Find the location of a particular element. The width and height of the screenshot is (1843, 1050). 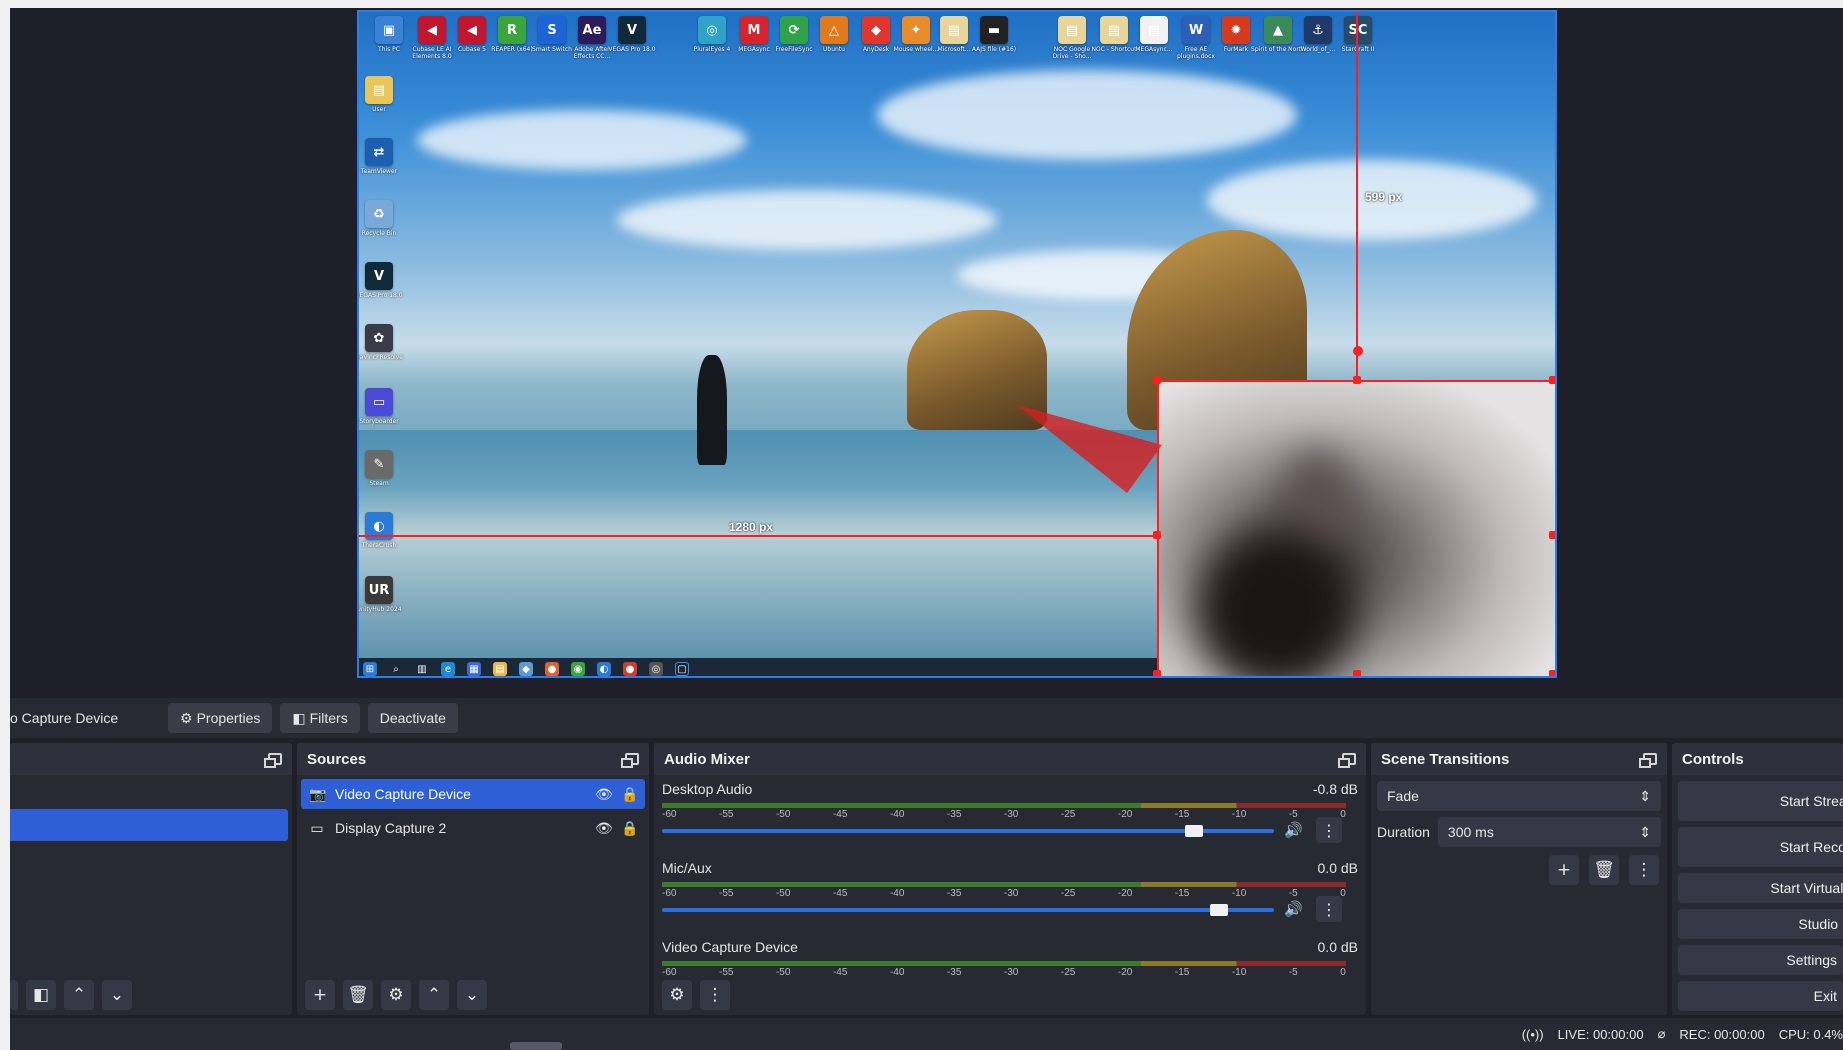

monitor-icon: ▭ is located at coordinates (317, 827).